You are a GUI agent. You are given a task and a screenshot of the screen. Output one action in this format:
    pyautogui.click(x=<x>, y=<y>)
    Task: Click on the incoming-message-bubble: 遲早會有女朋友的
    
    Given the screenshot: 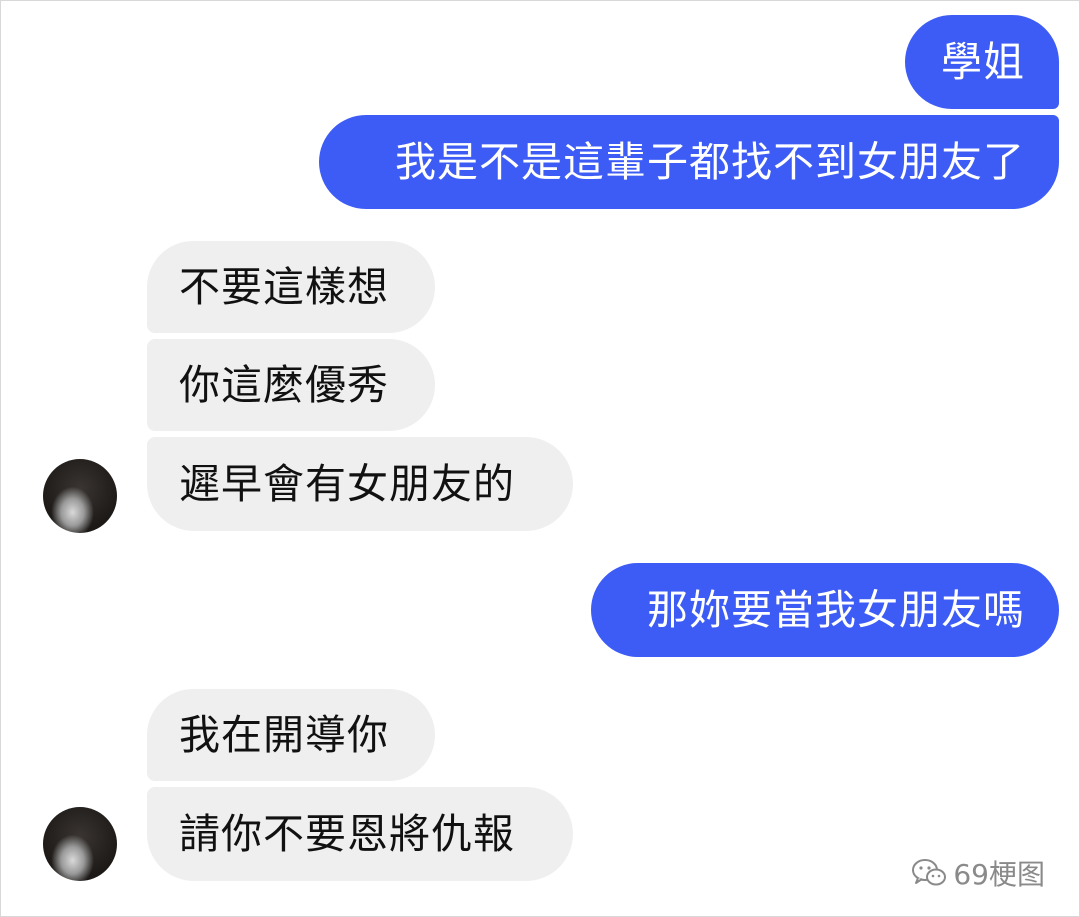 What is the action you would take?
    pyautogui.click(x=360, y=484)
    